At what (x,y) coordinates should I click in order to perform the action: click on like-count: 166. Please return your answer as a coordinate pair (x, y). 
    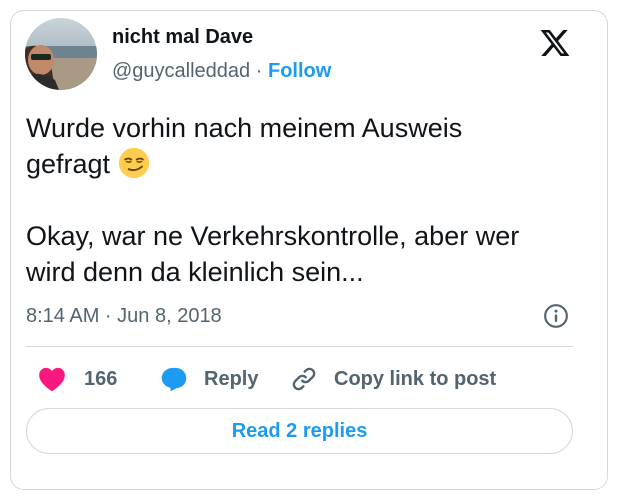
    Looking at the image, I should click on (101, 378).